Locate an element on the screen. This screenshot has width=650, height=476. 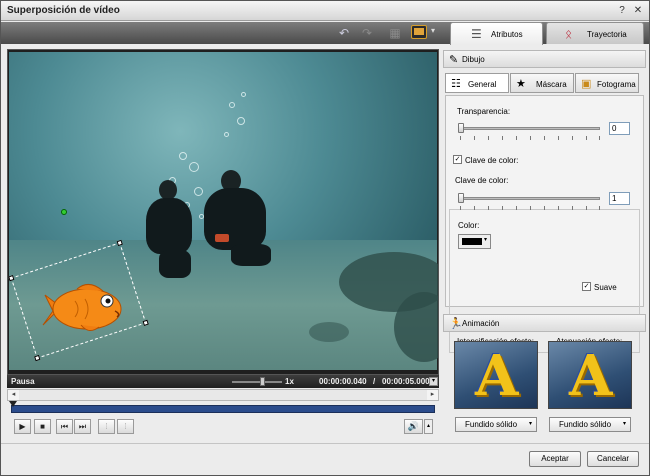
accept-button: Aceptar is located at coordinates (555, 459).